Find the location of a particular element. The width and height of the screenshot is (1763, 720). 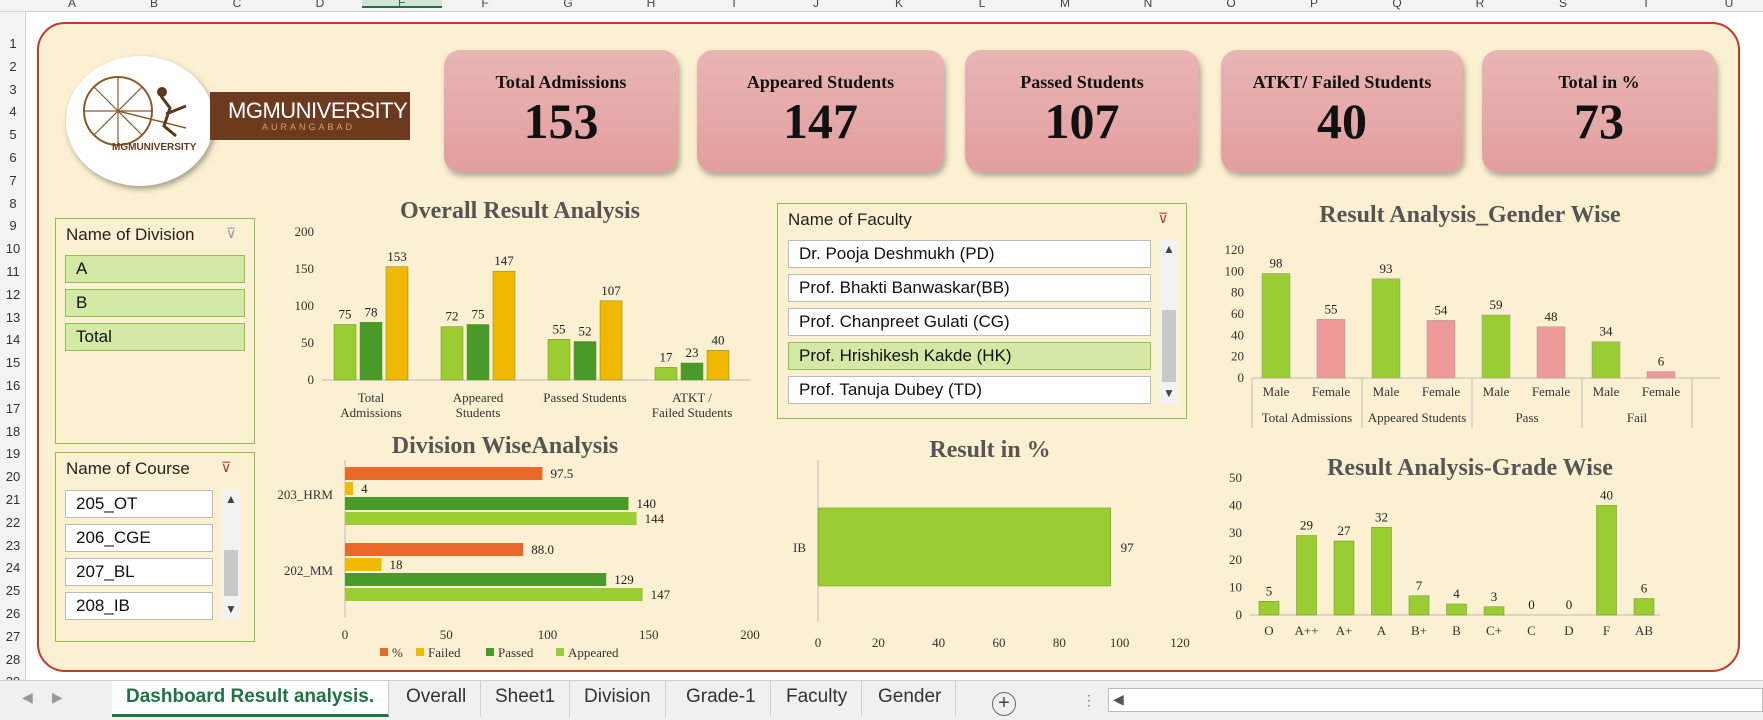

column-label: N is located at coordinates (1148, 5).